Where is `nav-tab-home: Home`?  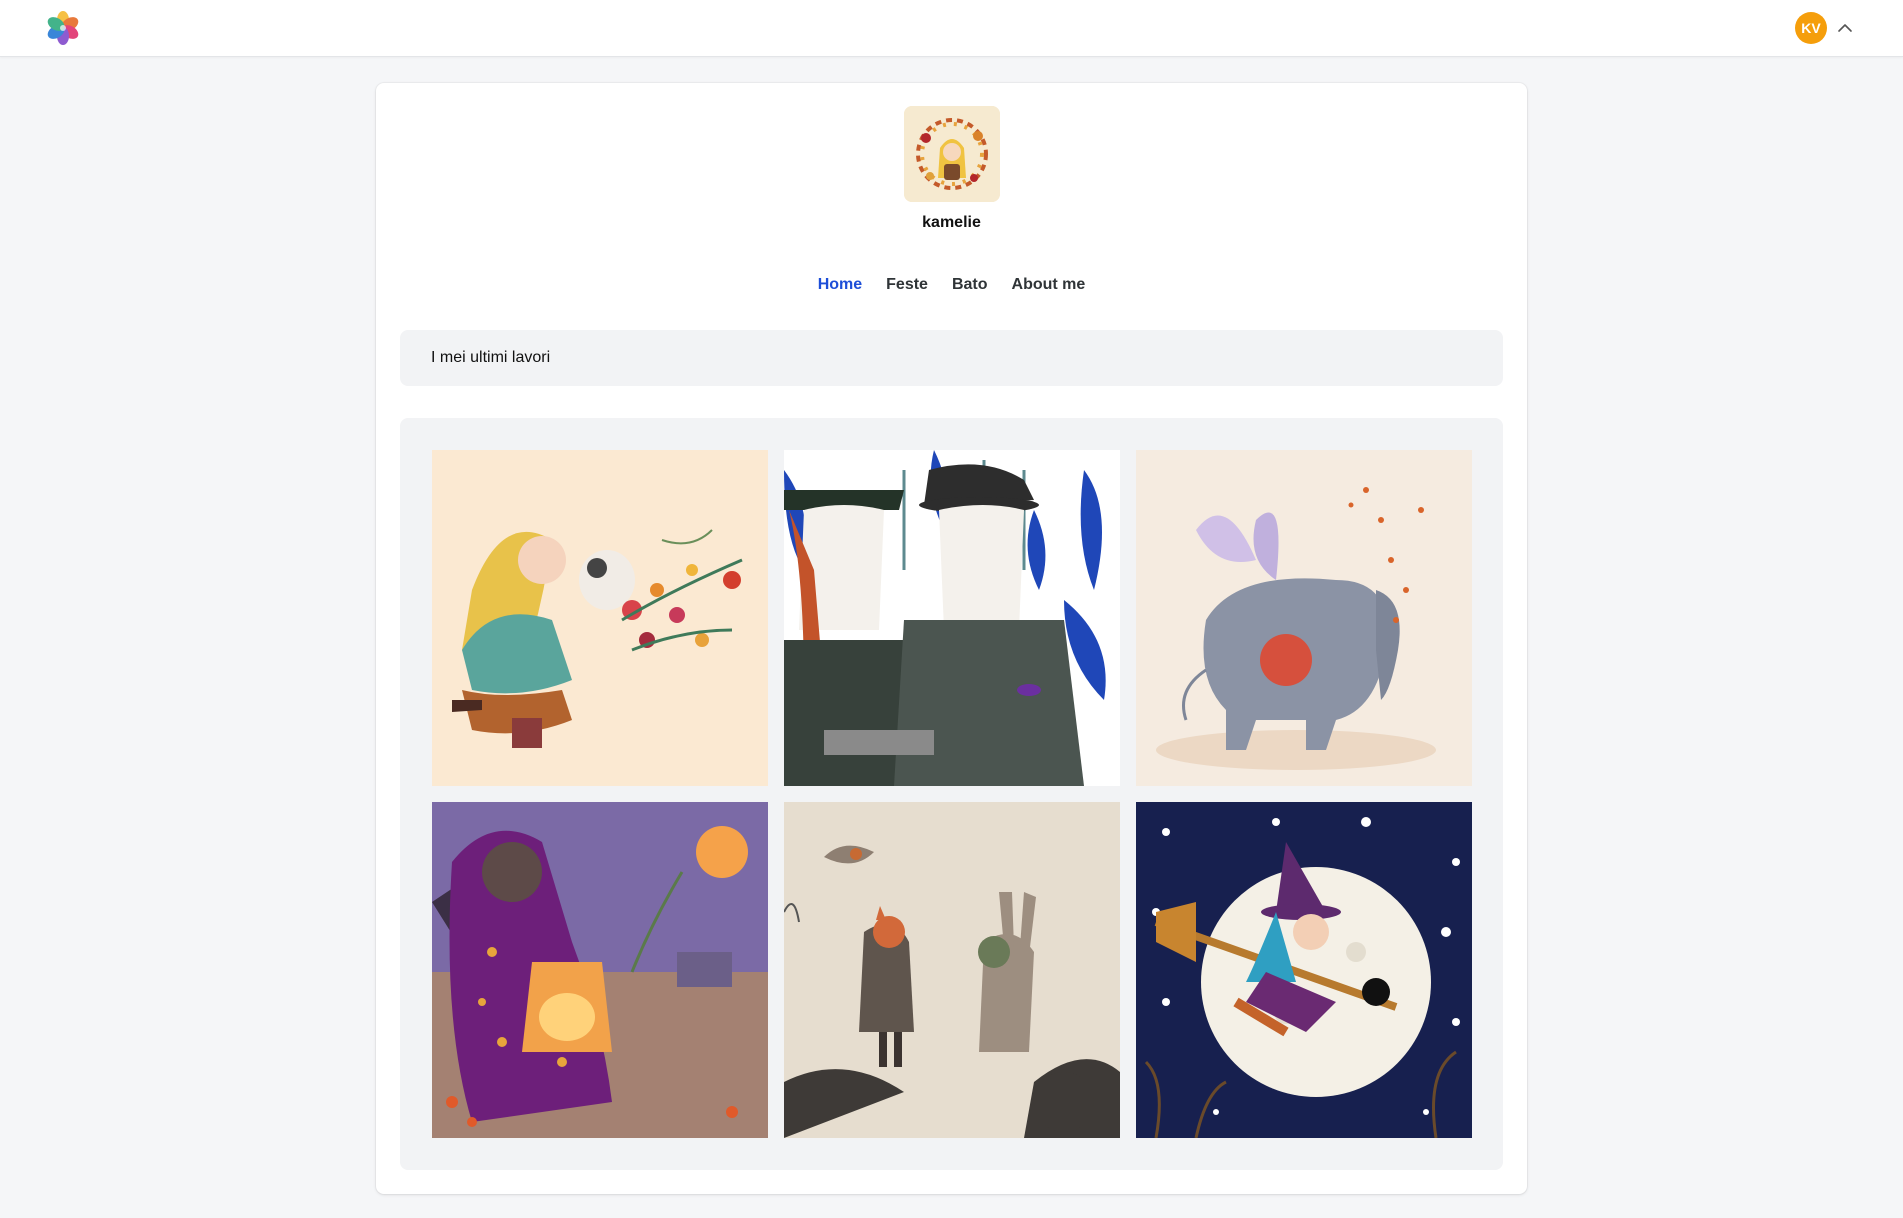 nav-tab-home: Home is located at coordinates (840, 285).